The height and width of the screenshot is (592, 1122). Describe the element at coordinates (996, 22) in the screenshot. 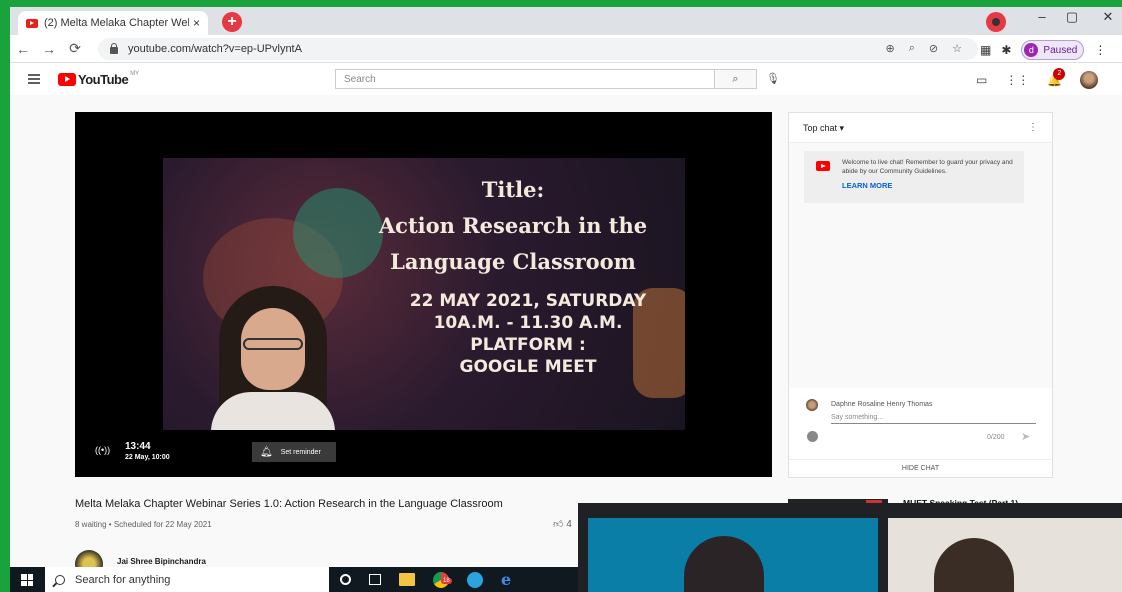

I see `recording-extension-icon` at that location.